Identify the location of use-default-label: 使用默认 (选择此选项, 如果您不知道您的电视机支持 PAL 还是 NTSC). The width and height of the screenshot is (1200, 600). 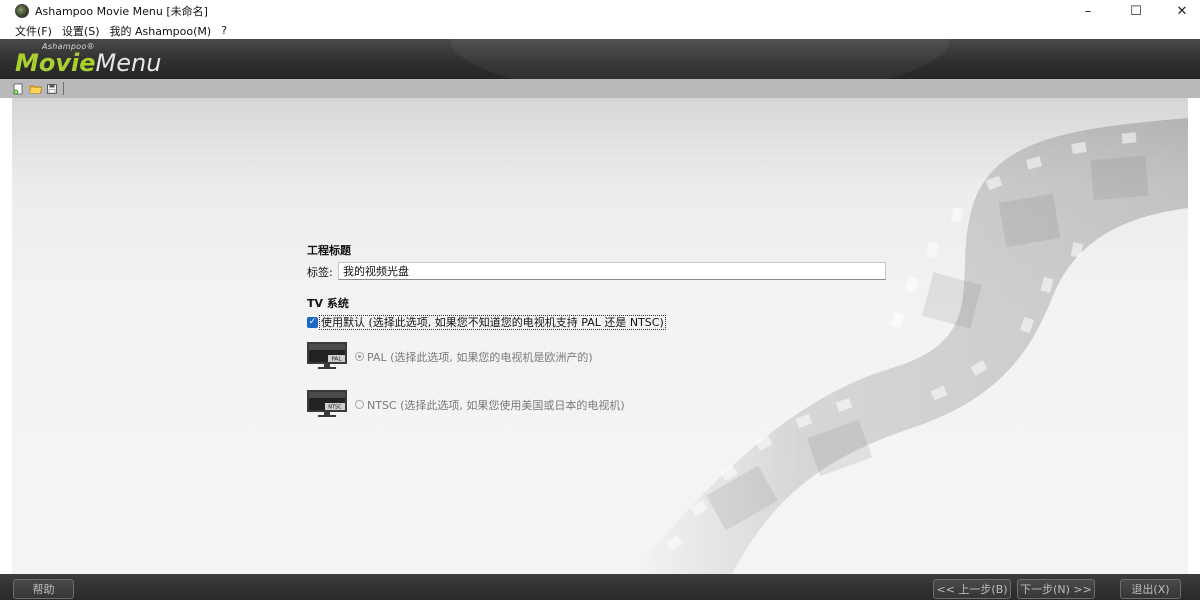
(492, 322).